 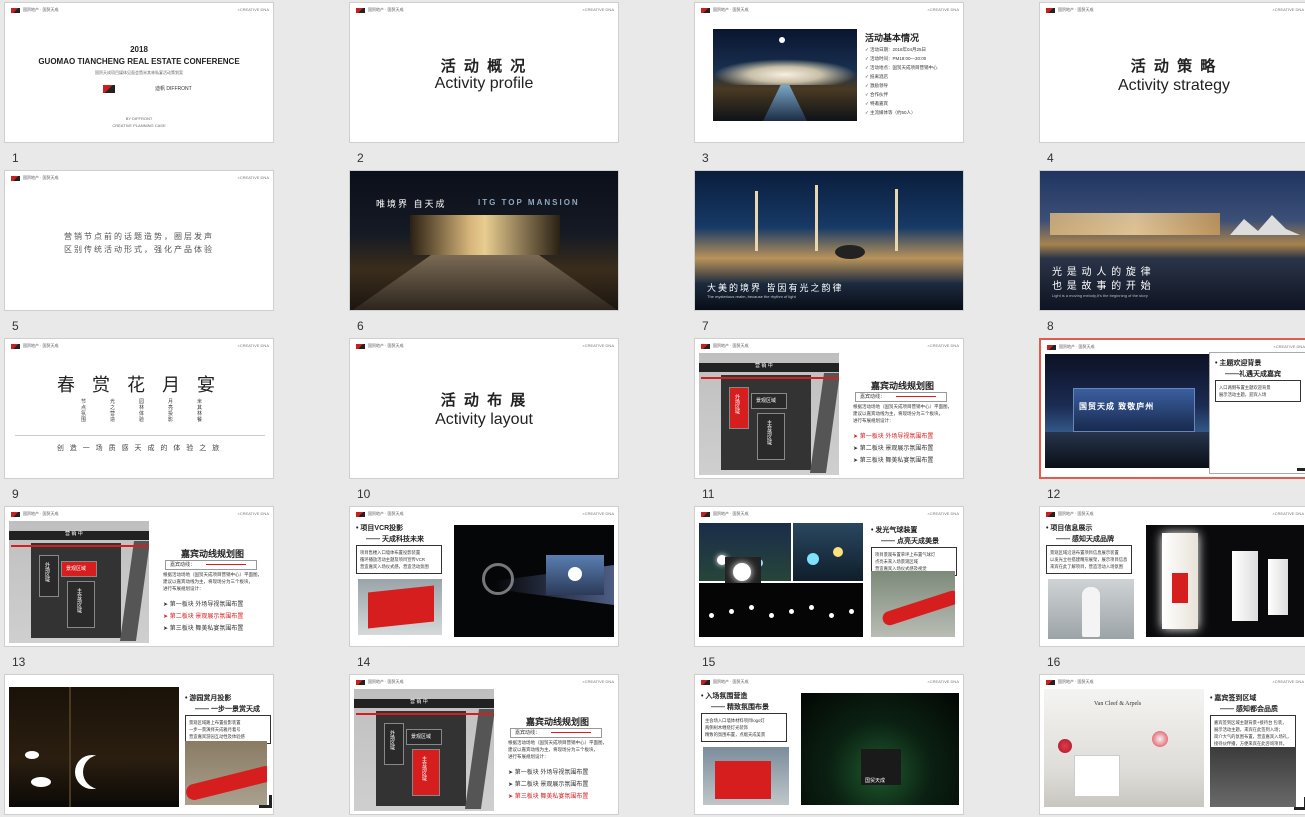 What do you see at coordinates (534, 581) in the screenshot?
I see `projection-photo` at bounding box center [534, 581].